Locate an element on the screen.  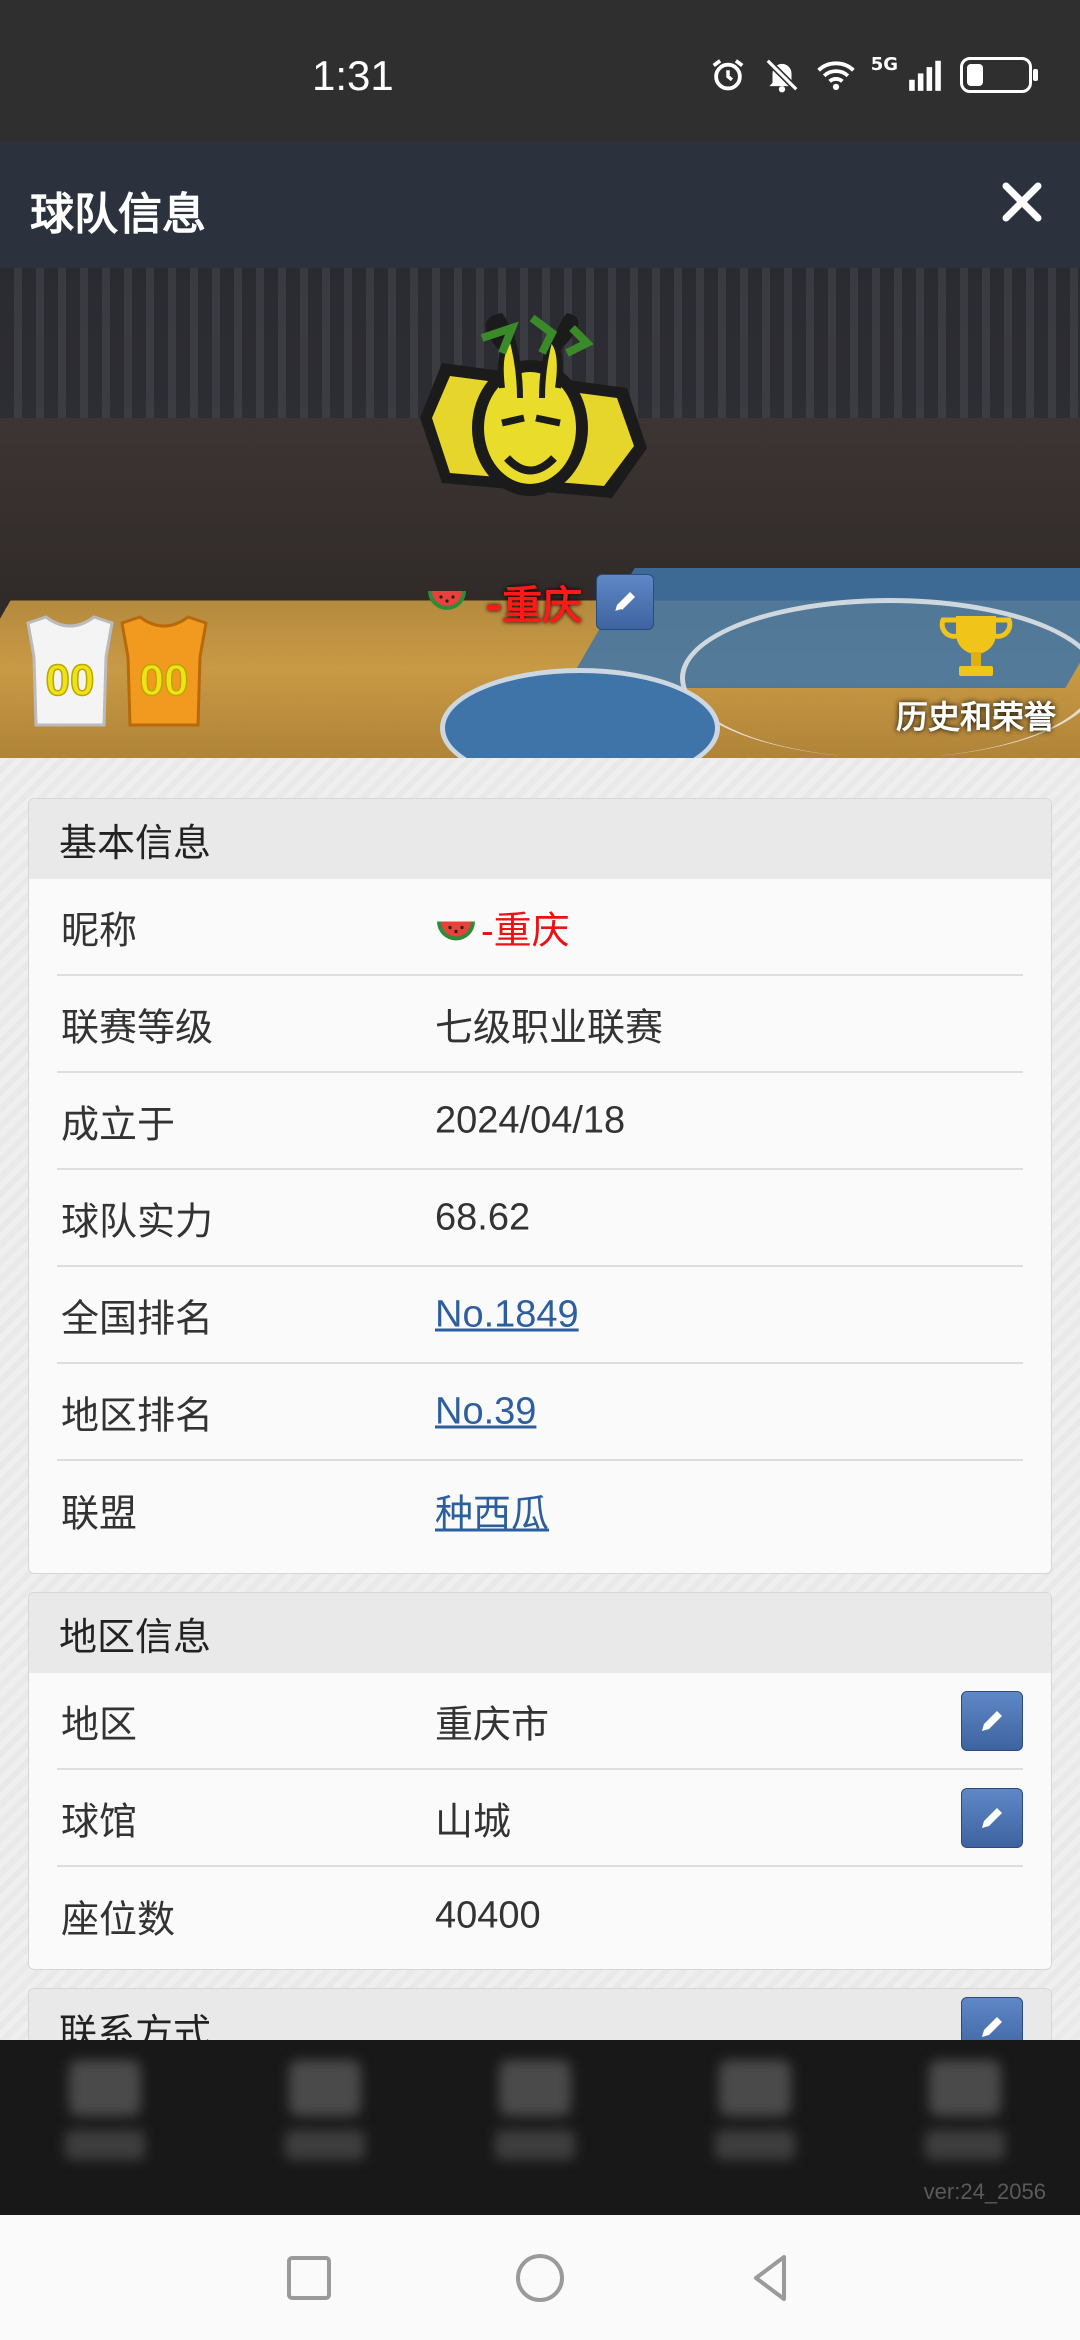
row-label: 昵称 is located at coordinates (99, 926).